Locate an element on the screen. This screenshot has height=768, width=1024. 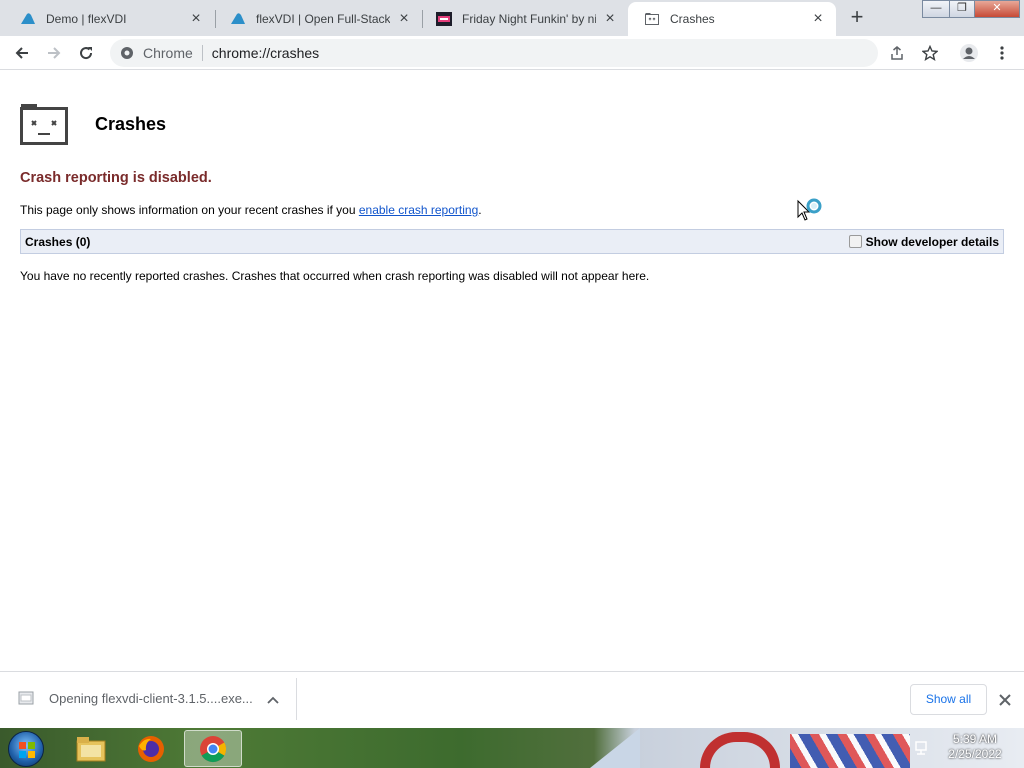
menu-button is located at coordinates (1002, 53).